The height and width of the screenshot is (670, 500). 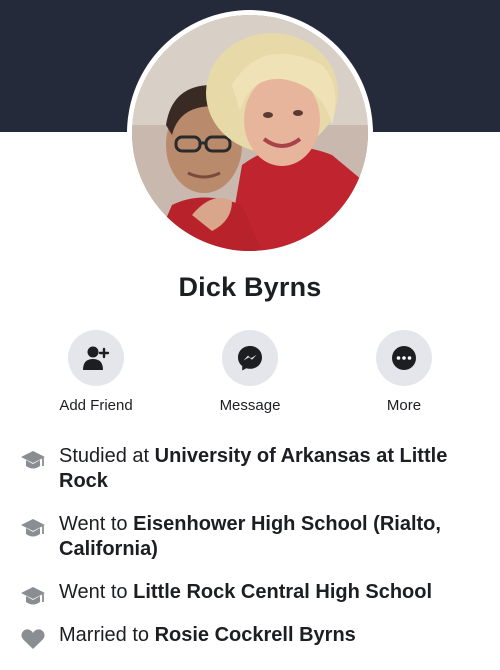 I want to click on messenger-icon, so click(x=250, y=358).